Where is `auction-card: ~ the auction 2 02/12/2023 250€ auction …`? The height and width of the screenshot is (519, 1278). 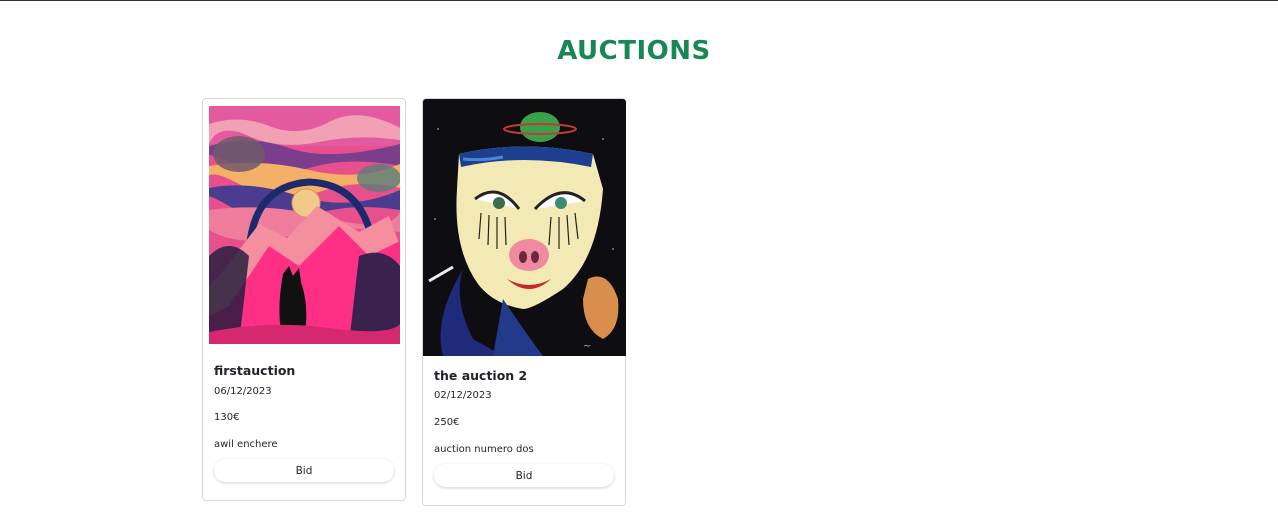 auction-card: ~ the auction 2 02/12/2023 250€ auction … is located at coordinates (524, 302).